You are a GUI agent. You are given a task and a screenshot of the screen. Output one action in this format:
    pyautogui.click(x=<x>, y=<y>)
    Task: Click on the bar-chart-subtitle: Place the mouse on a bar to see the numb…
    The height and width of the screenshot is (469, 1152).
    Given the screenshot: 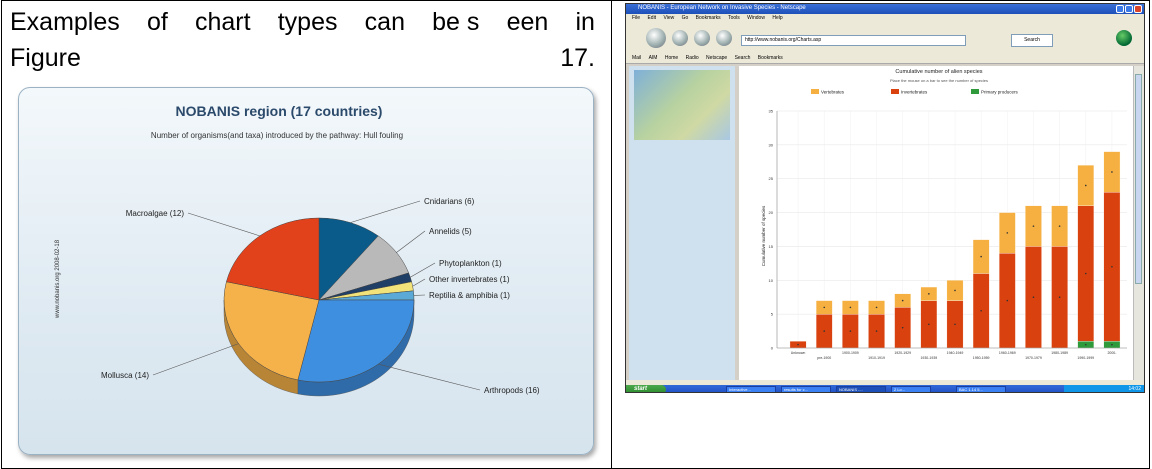 What is the action you would take?
    pyautogui.click(x=939, y=80)
    